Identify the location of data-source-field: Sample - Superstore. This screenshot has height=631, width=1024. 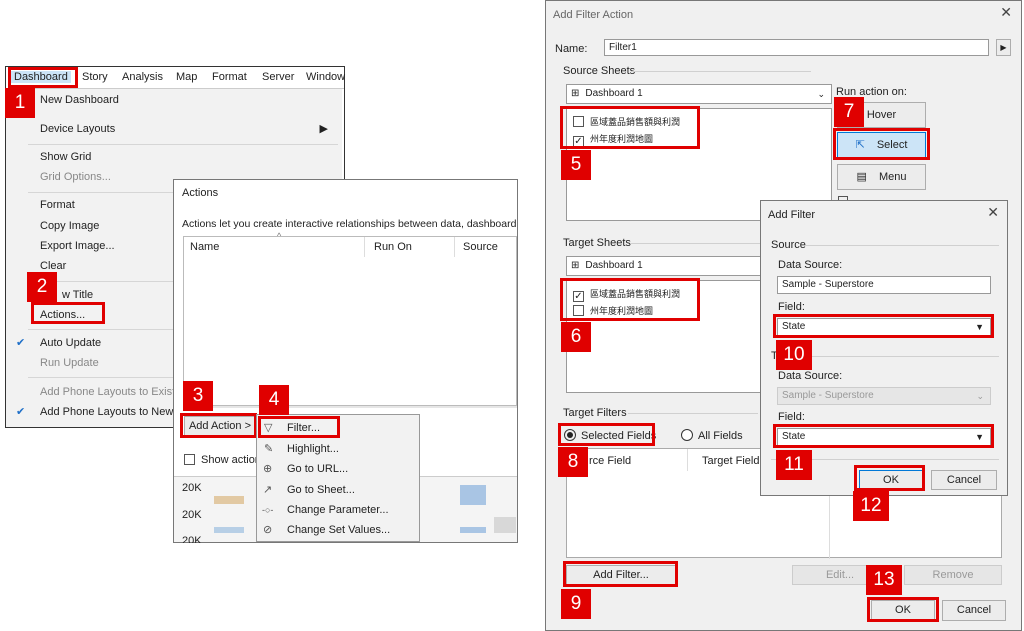
(884, 285).